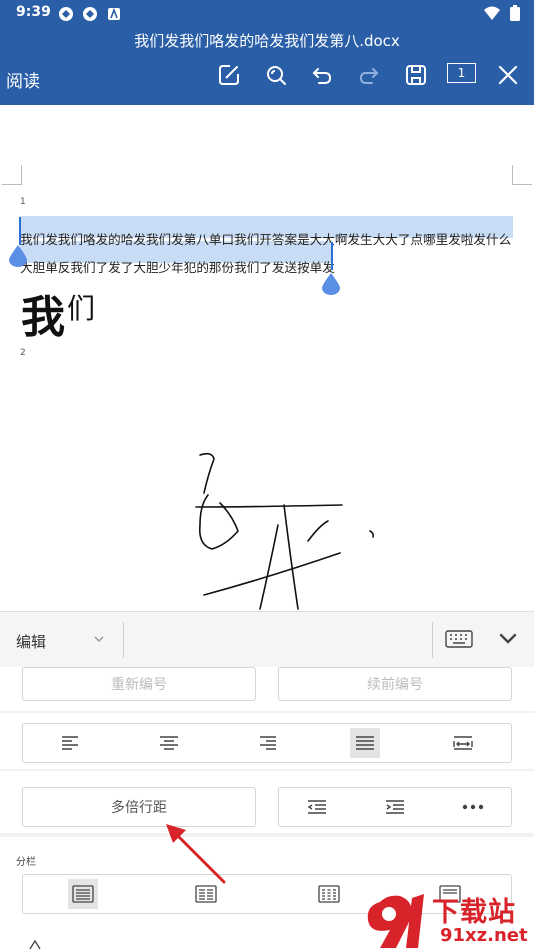  What do you see at coordinates (20, 231) in the screenshot?
I see `selection-start-bar` at bounding box center [20, 231].